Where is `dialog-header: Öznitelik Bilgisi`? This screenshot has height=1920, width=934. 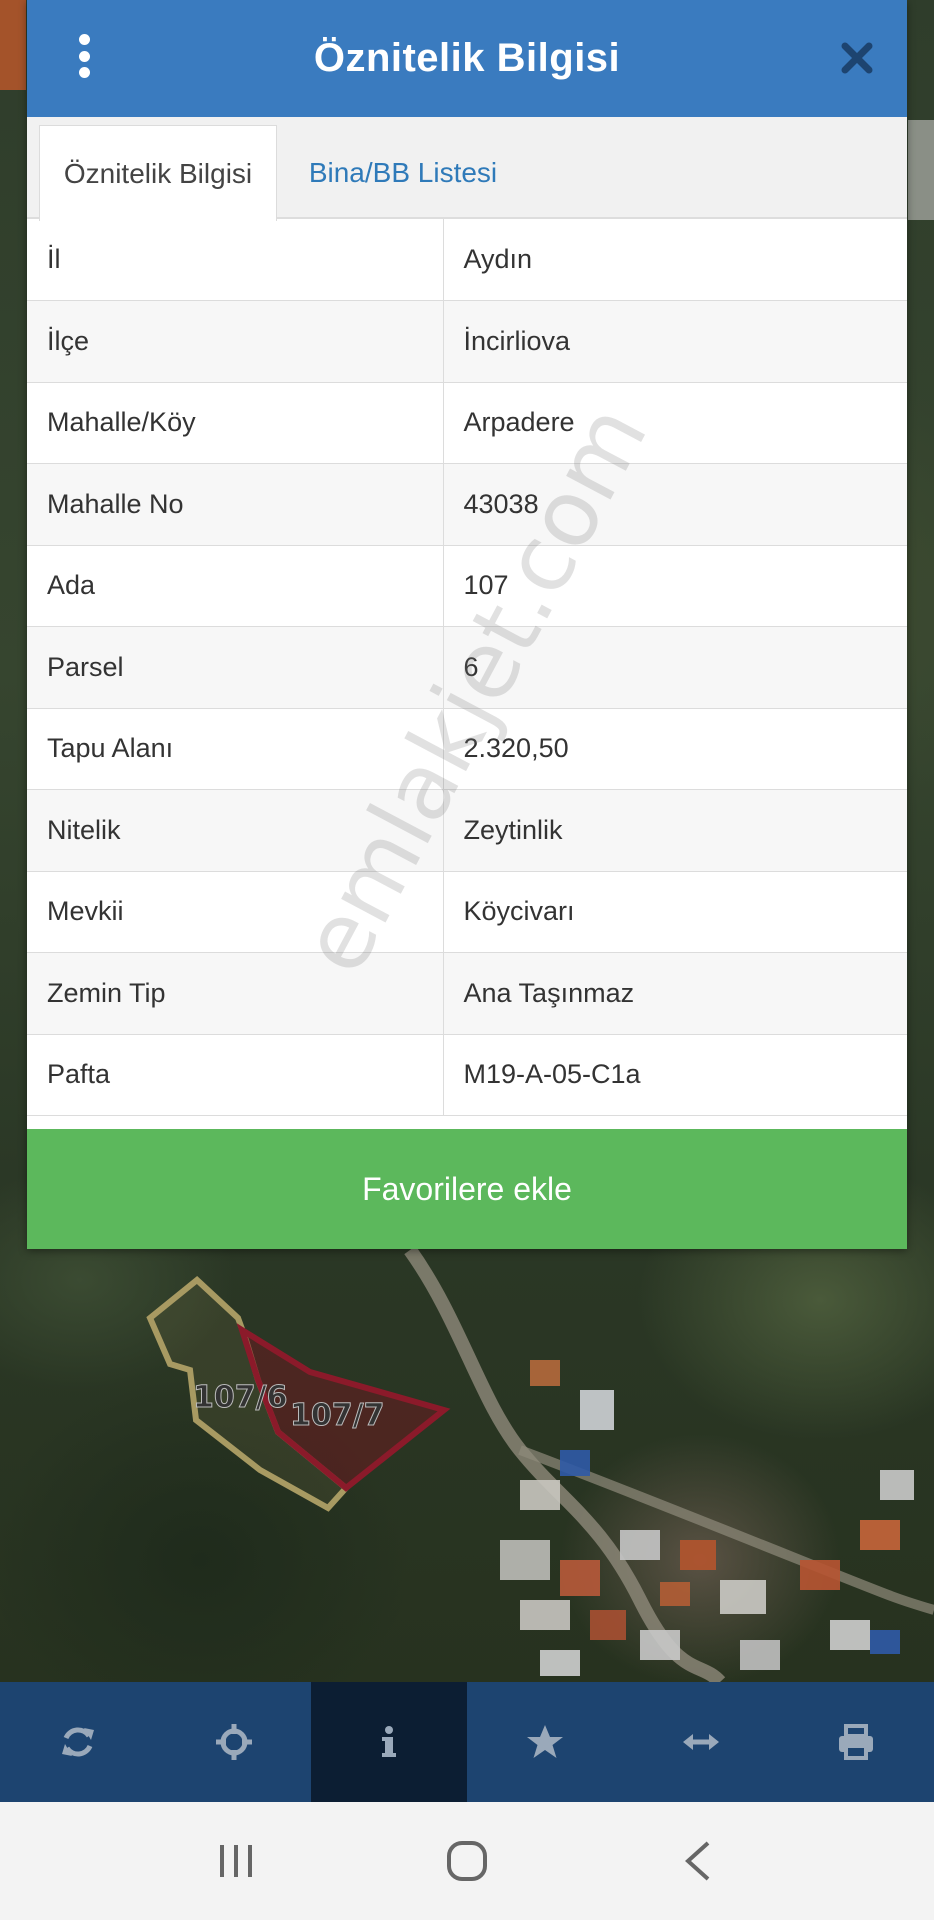
dialog-header: Öznitelik Bilgisi is located at coordinates (467, 58).